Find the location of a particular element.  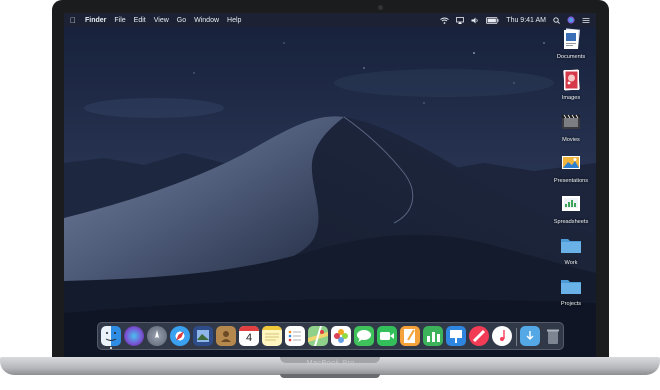

photos-icon is located at coordinates (341, 336).